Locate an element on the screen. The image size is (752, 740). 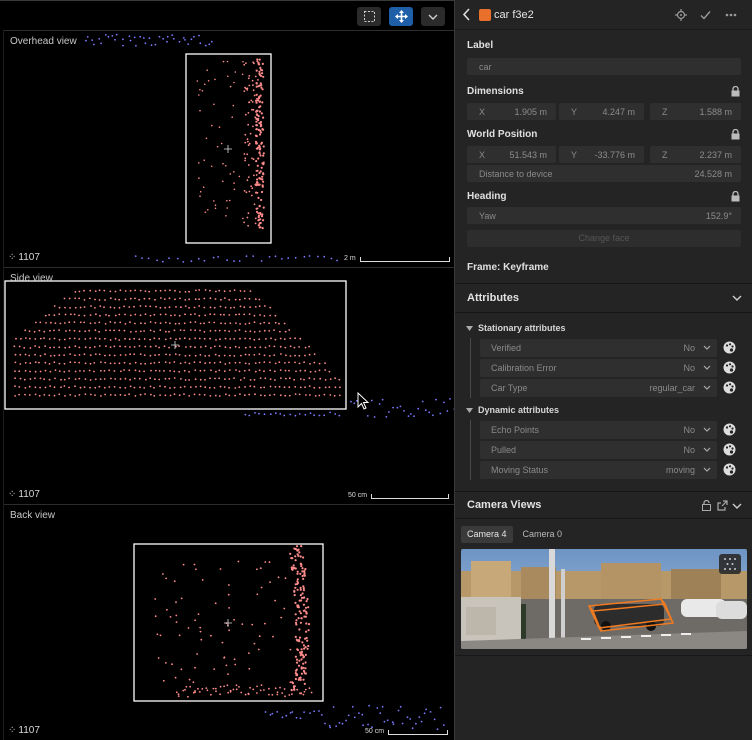
view-title: Overhead view is located at coordinates (43, 41).